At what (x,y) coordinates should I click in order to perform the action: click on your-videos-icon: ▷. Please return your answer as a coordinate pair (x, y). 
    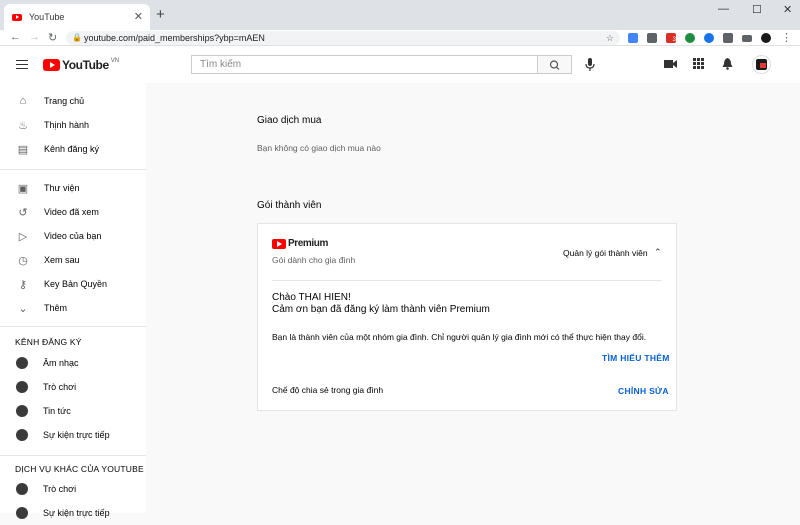
    Looking at the image, I should click on (23, 236).